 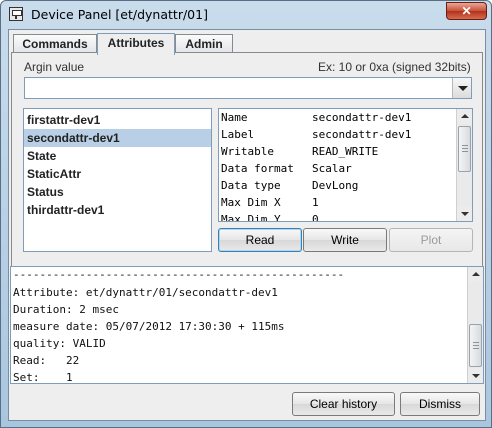 I want to click on property-key: Name, so click(x=234, y=117).